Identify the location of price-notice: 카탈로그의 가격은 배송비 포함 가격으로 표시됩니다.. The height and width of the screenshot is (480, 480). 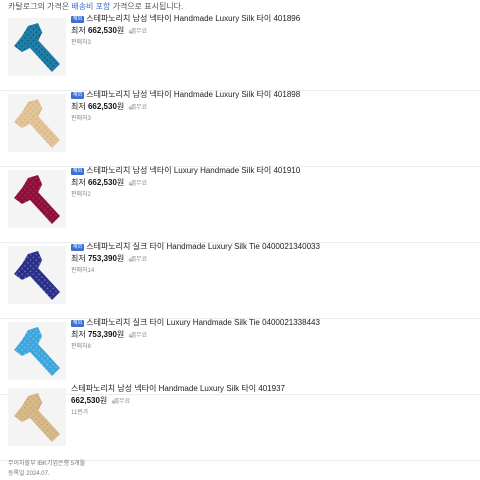
(96, 6).